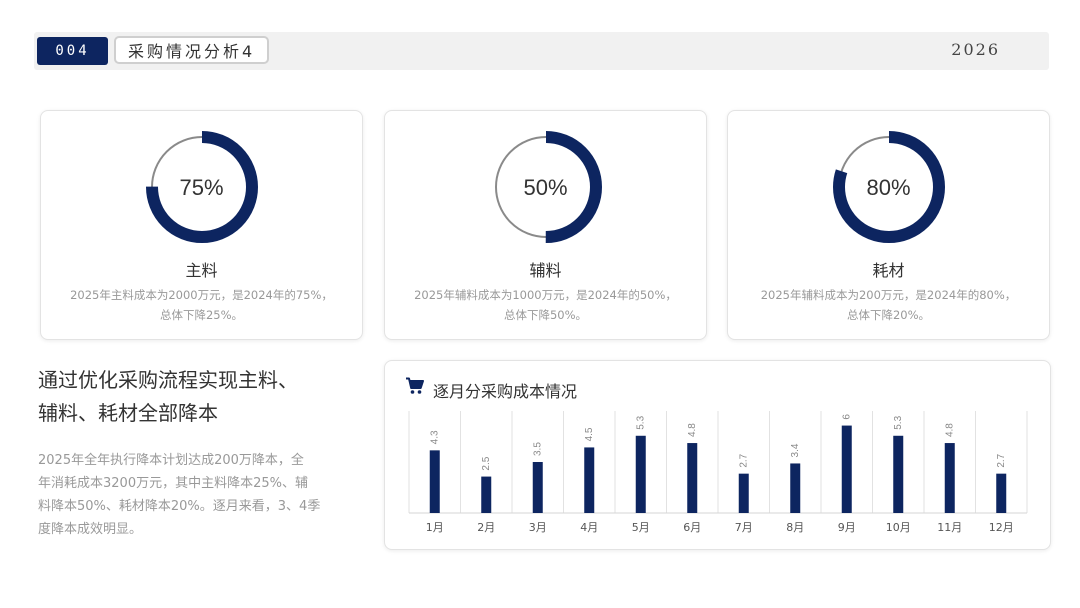 This screenshot has width=1080, height=608. Describe the element at coordinates (434, 437) in the screenshot. I see `data-label: 4.3` at that location.